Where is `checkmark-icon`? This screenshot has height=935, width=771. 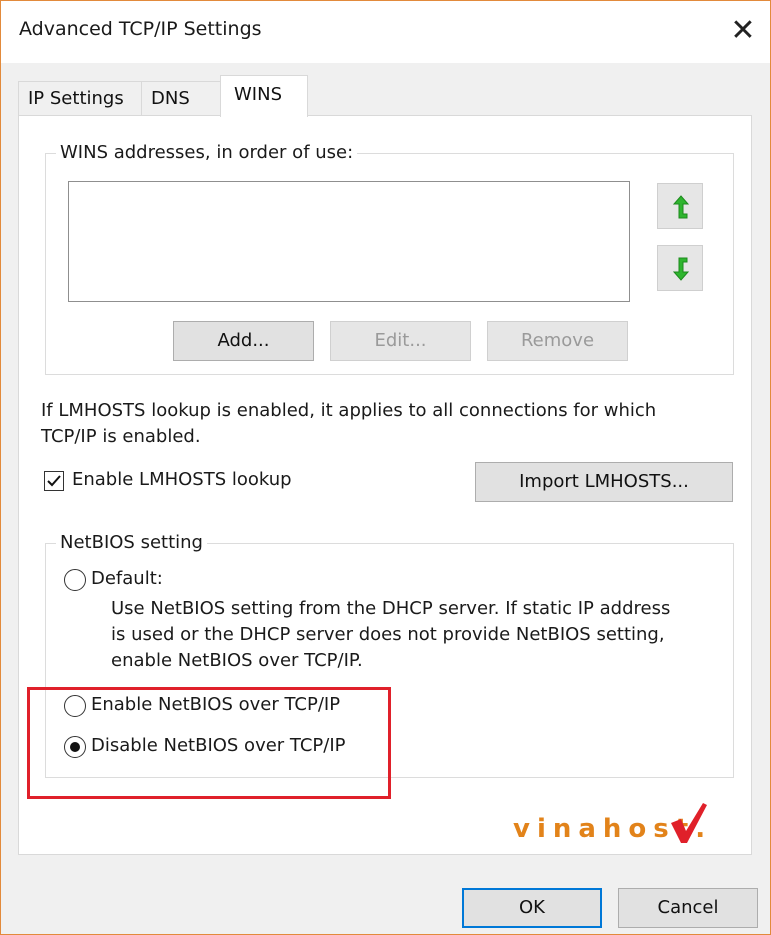
checkmark-icon is located at coordinates (54, 481).